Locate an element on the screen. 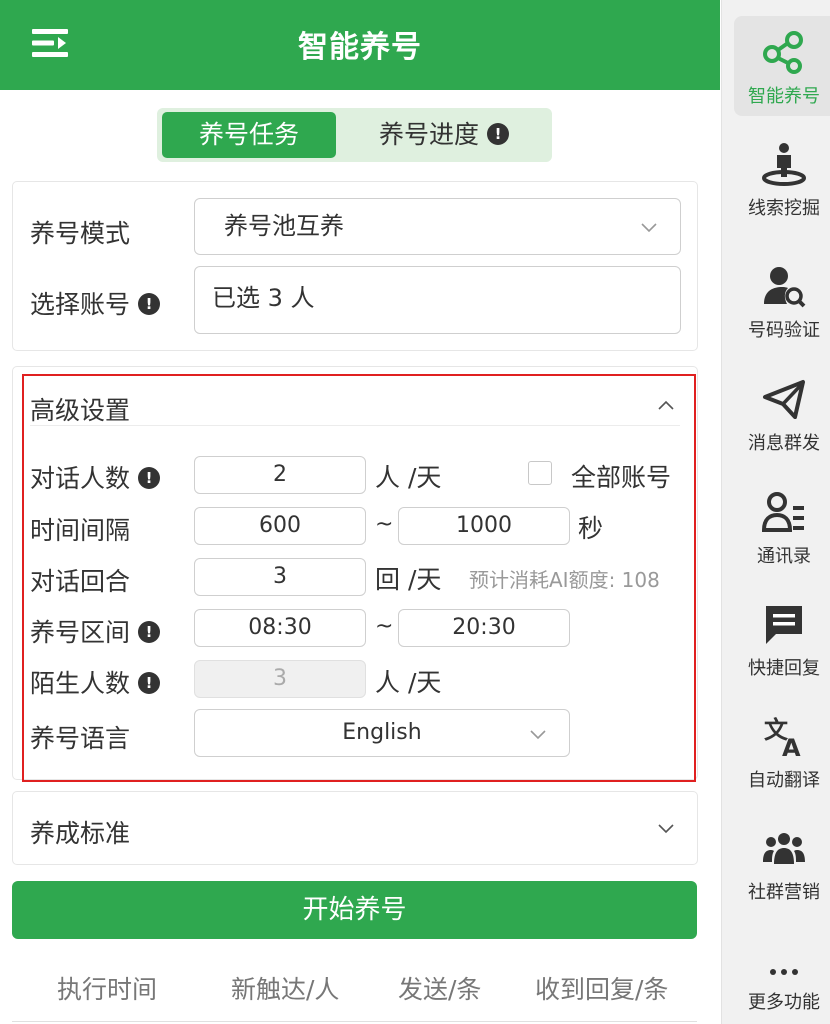  stat-replies: 收到回复/条 is located at coordinates (602, 989).